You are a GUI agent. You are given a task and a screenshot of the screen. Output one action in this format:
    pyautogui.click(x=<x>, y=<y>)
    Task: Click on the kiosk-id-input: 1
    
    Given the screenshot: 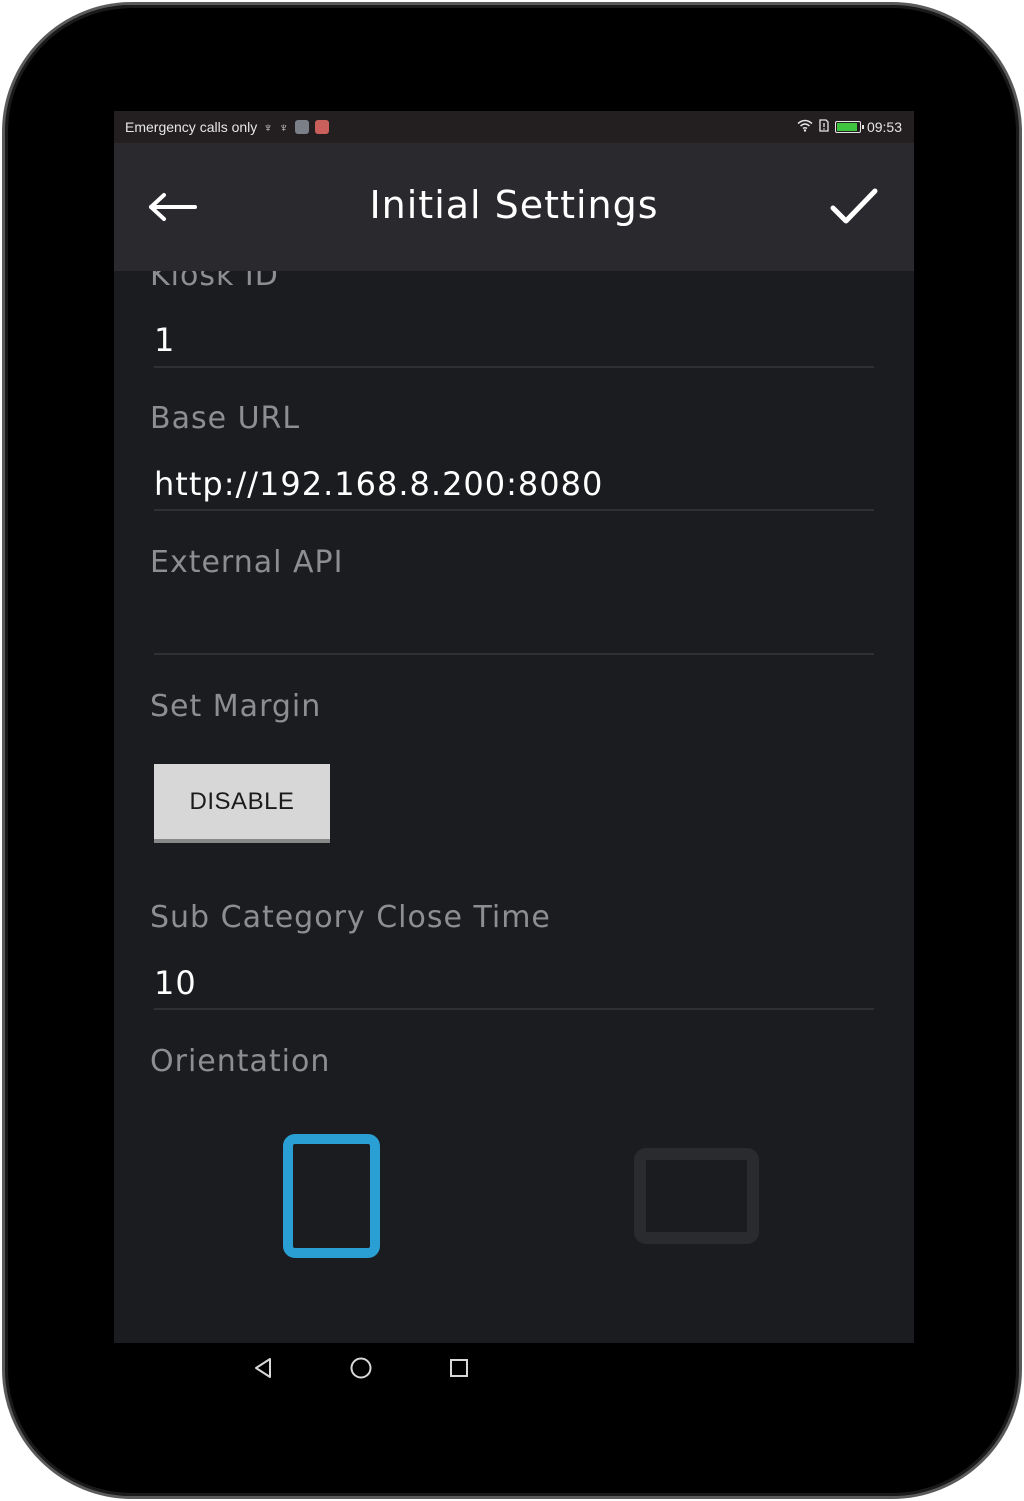 What is the action you would take?
    pyautogui.click(x=164, y=340)
    